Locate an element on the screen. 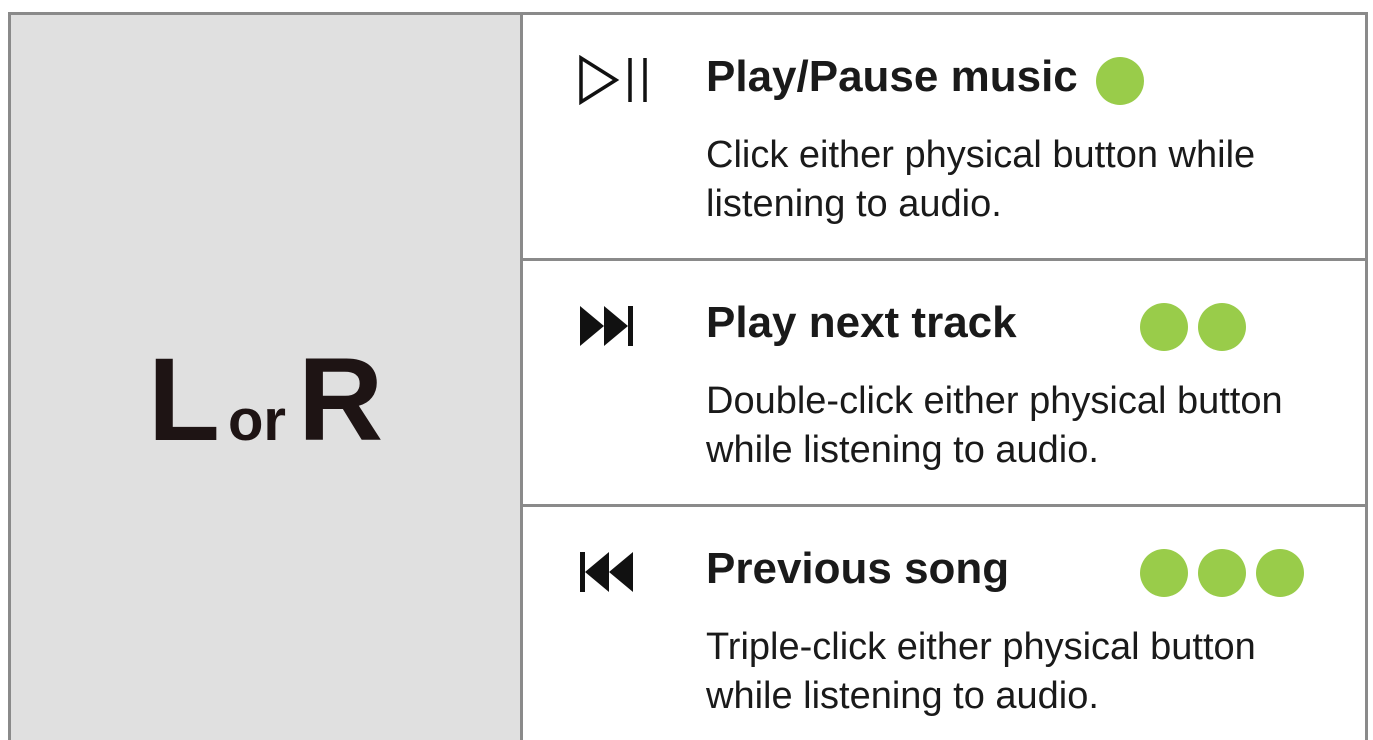 This screenshot has height=740, width=1373. side-label: L or R is located at coordinates (265, 400).